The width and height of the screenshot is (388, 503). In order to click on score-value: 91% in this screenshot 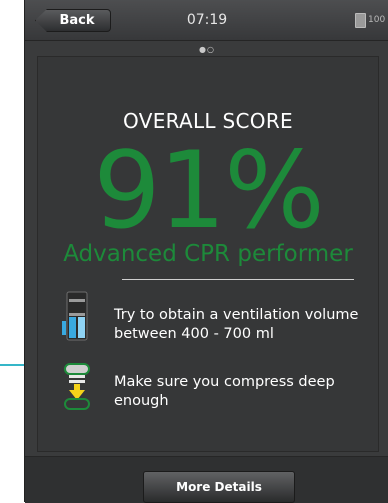, I will do `click(209, 190)`.